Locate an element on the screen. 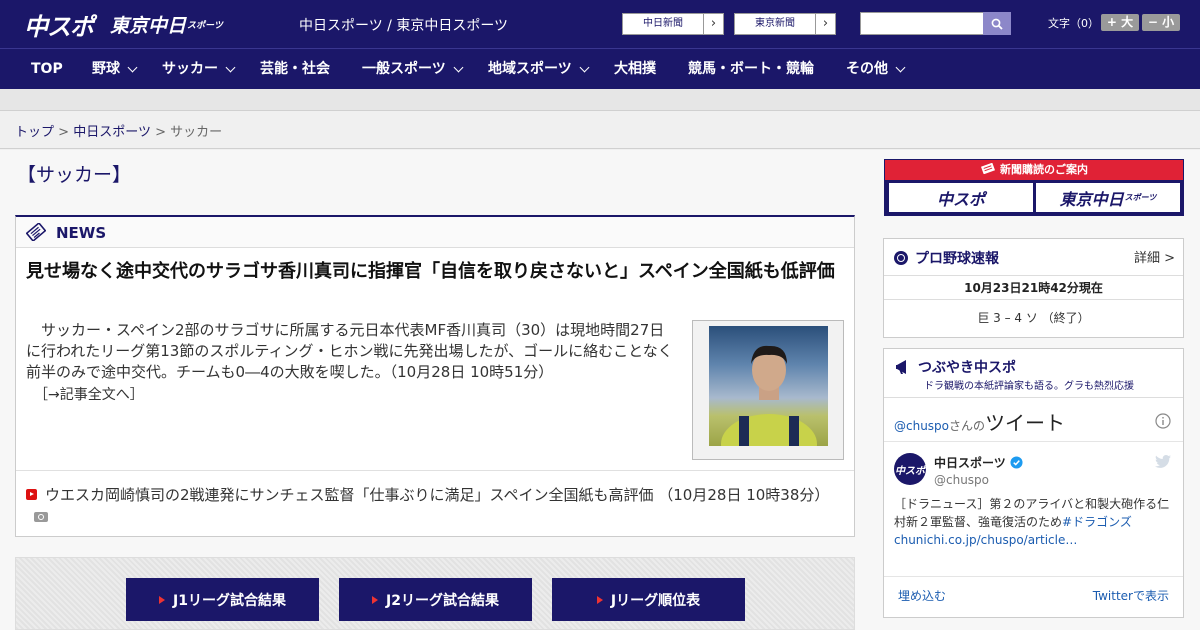 Image resolution: width=1200 pixels, height=630 pixels. nav-item-top: TOP is located at coordinates (47, 69).